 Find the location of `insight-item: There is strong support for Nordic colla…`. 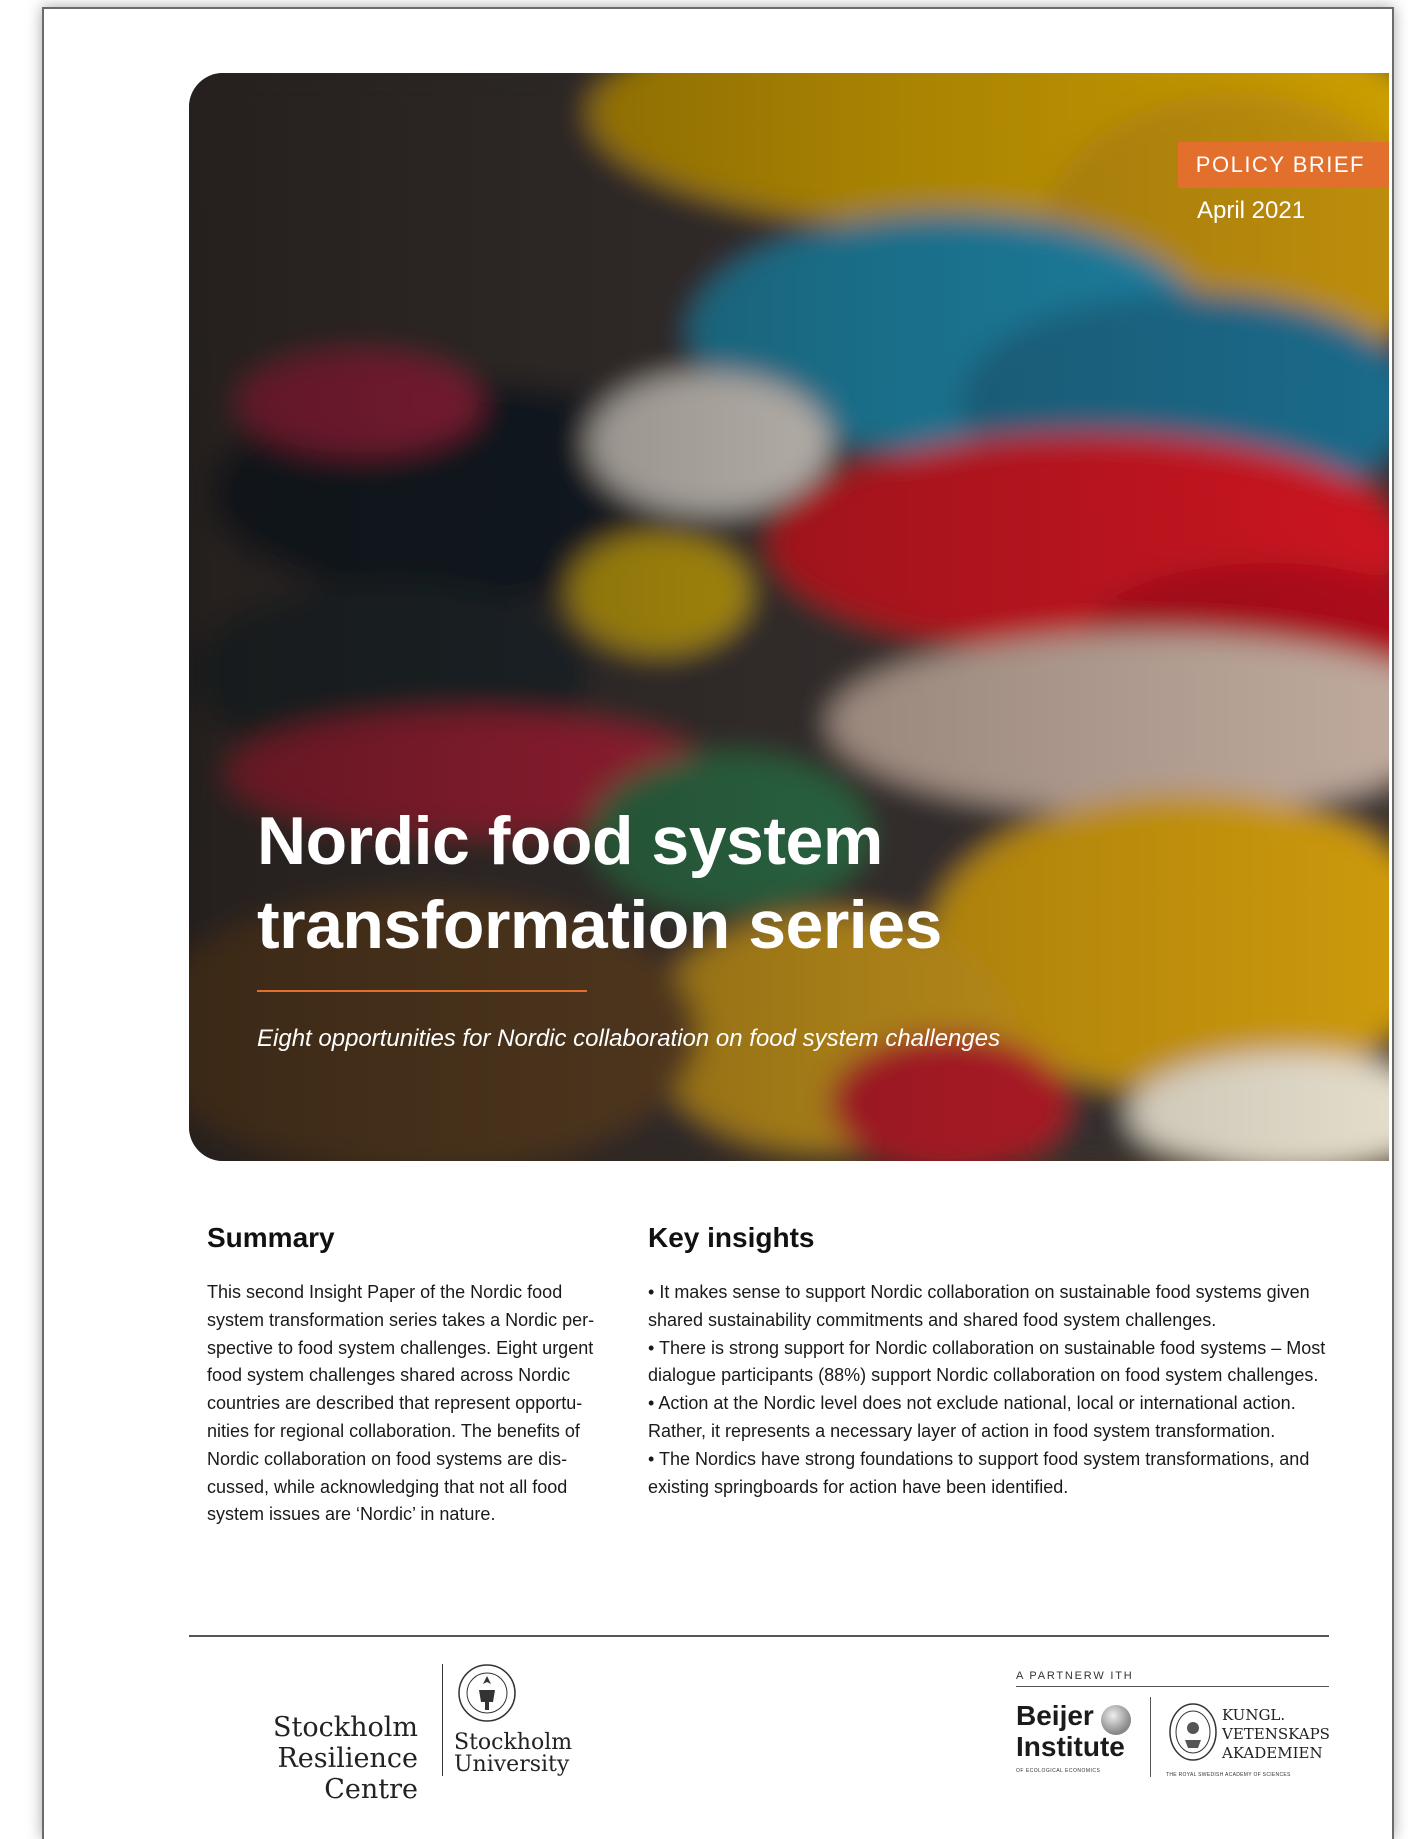

insight-item: There is strong support for Nordic colla… is located at coordinates (993, 1363).